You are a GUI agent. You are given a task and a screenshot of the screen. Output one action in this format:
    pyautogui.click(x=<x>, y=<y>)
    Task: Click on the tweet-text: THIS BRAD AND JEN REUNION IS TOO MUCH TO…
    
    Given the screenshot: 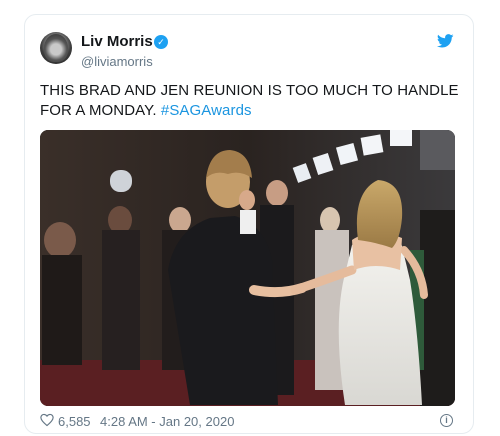 What is the action you would take?
    pyautogui.click(x=250, y=101)
    